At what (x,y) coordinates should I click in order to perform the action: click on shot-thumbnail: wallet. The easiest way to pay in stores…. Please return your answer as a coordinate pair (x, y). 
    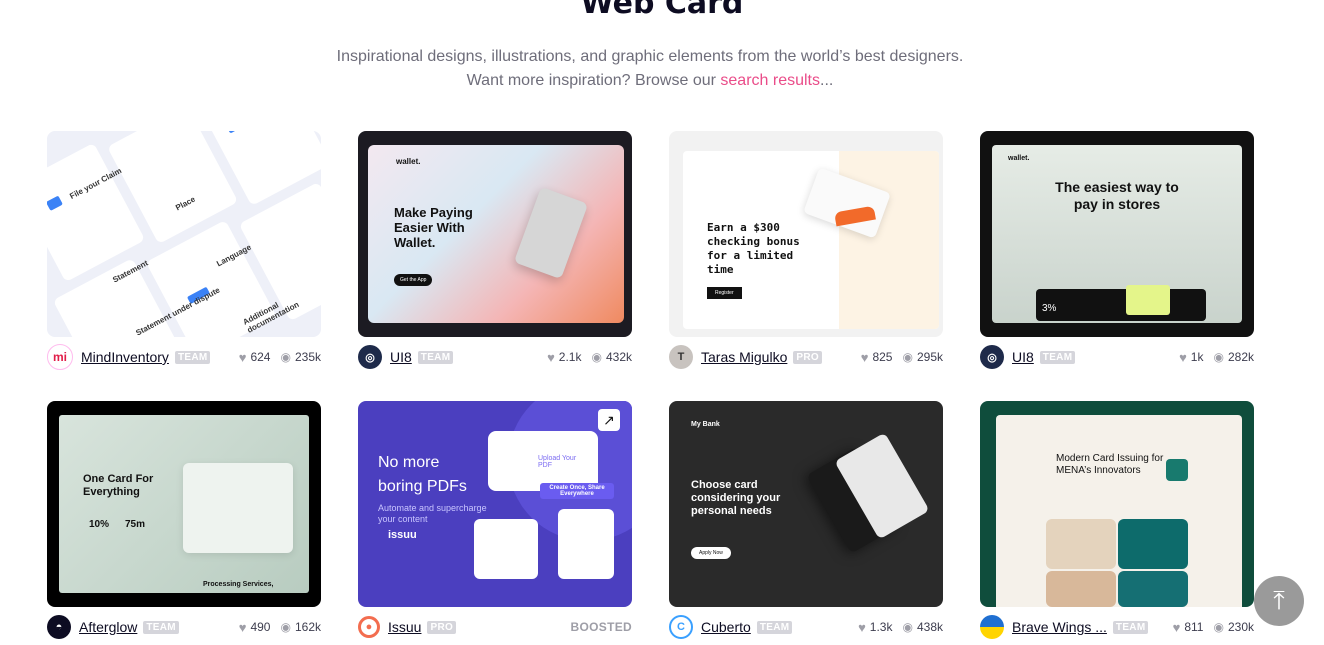
    Looking at the image, I should click on (1117, 234).